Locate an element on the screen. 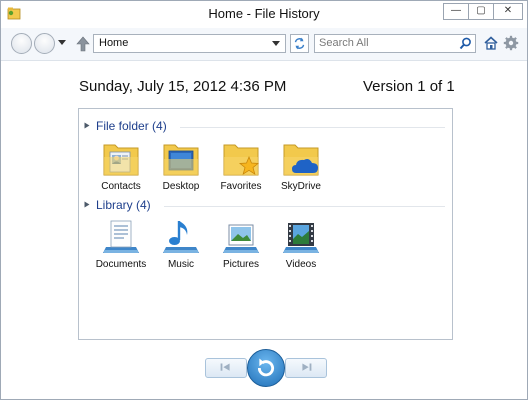 Image resolution: width=528 pixels, height=400 pixels. search-icon is located at coordinates (465, 43).